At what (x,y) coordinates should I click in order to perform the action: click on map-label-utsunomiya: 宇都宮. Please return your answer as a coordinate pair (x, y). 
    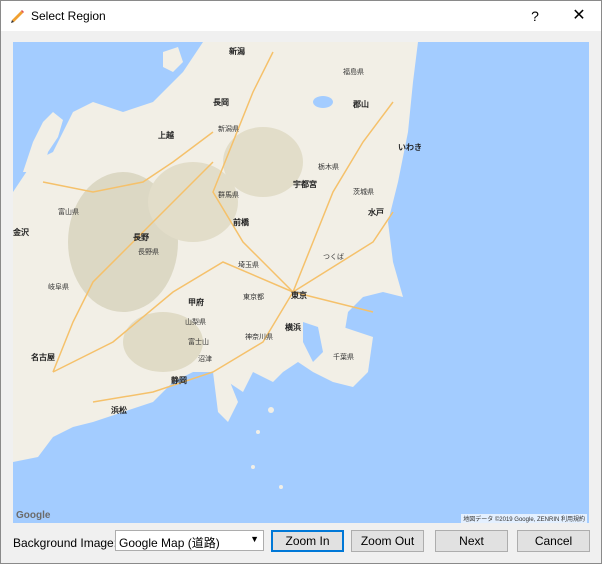
    Looking at the image, I should click on (305, 184).